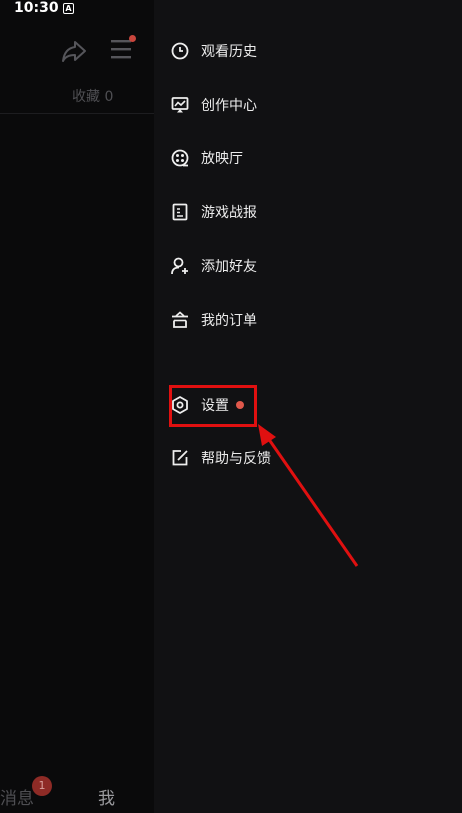 The width and height of the screenshot is (462, 813). I want to click on collect-count: 收藏 0, so click(92, 96).